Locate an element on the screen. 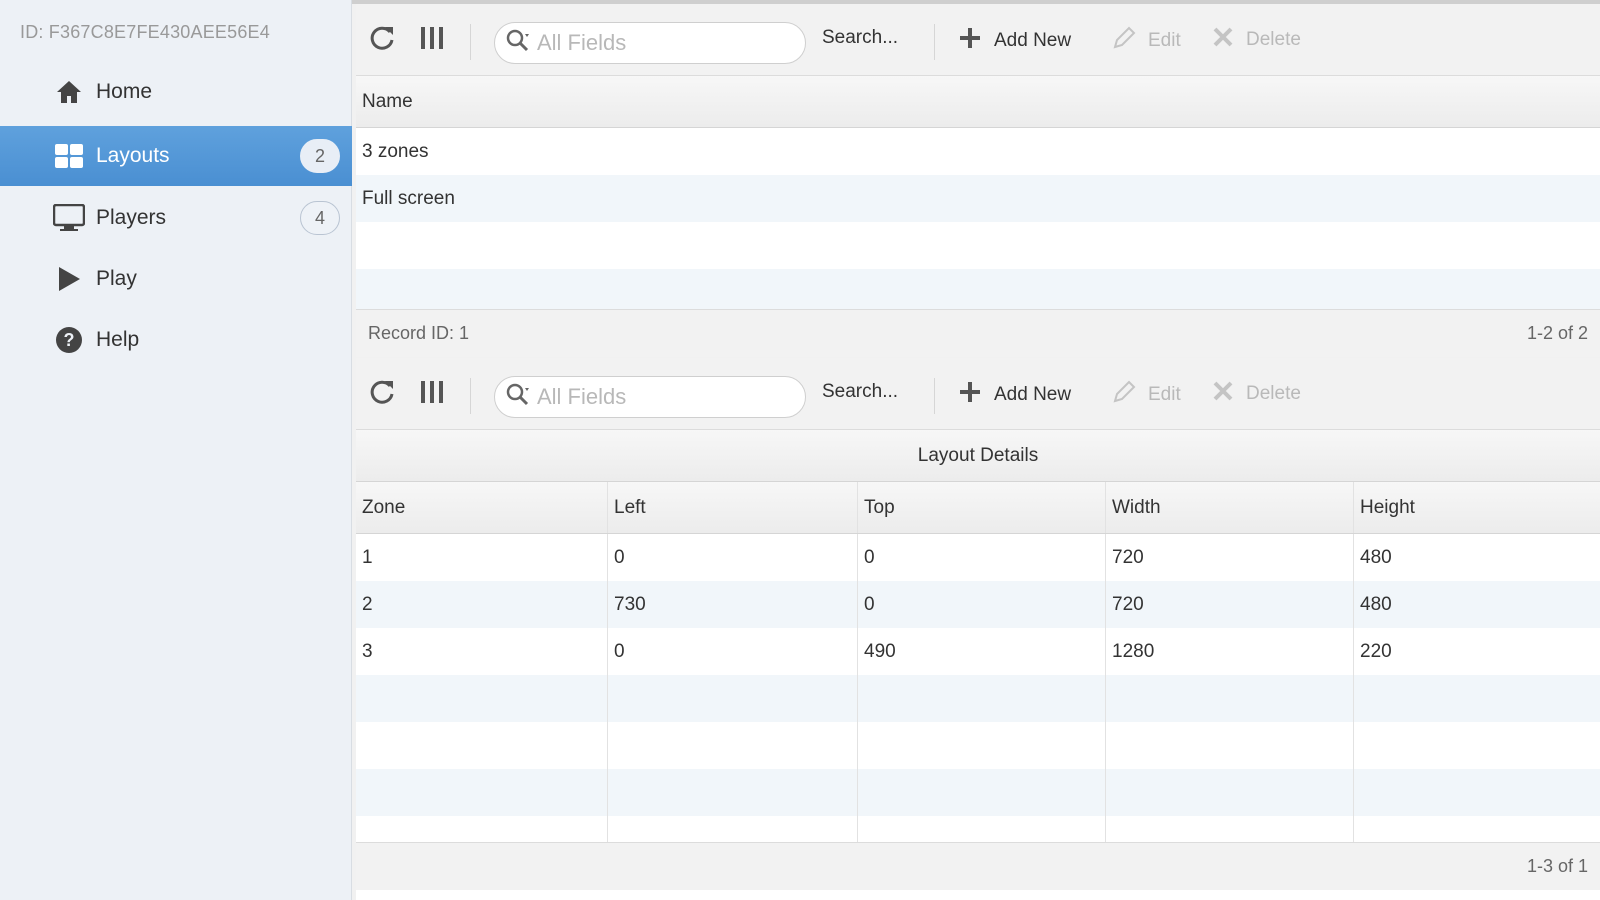  layouts-toolbar: Search... Add New Edit Delete is located at coordinates (978, 40).